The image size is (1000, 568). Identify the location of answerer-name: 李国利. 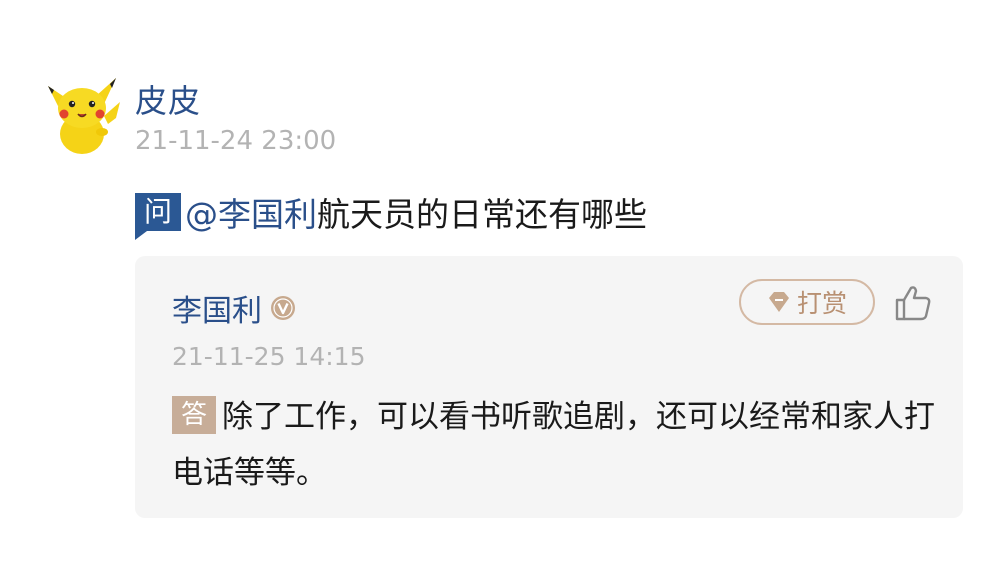
(217, 308).